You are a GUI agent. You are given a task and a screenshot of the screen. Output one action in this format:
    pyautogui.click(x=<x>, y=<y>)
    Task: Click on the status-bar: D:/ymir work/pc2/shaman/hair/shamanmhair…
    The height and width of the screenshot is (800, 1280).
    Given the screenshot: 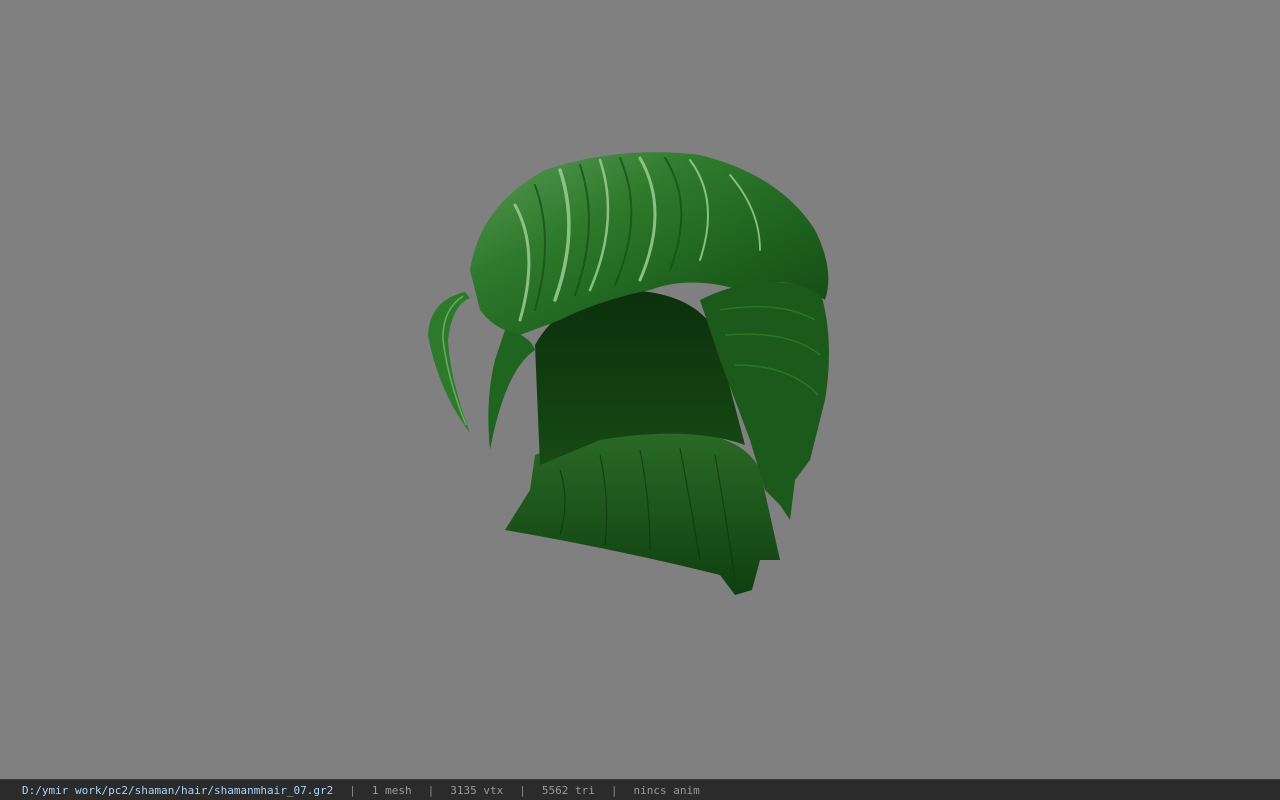 What is the action you would take?
    pyautogui.click(x=640, y=789)
    